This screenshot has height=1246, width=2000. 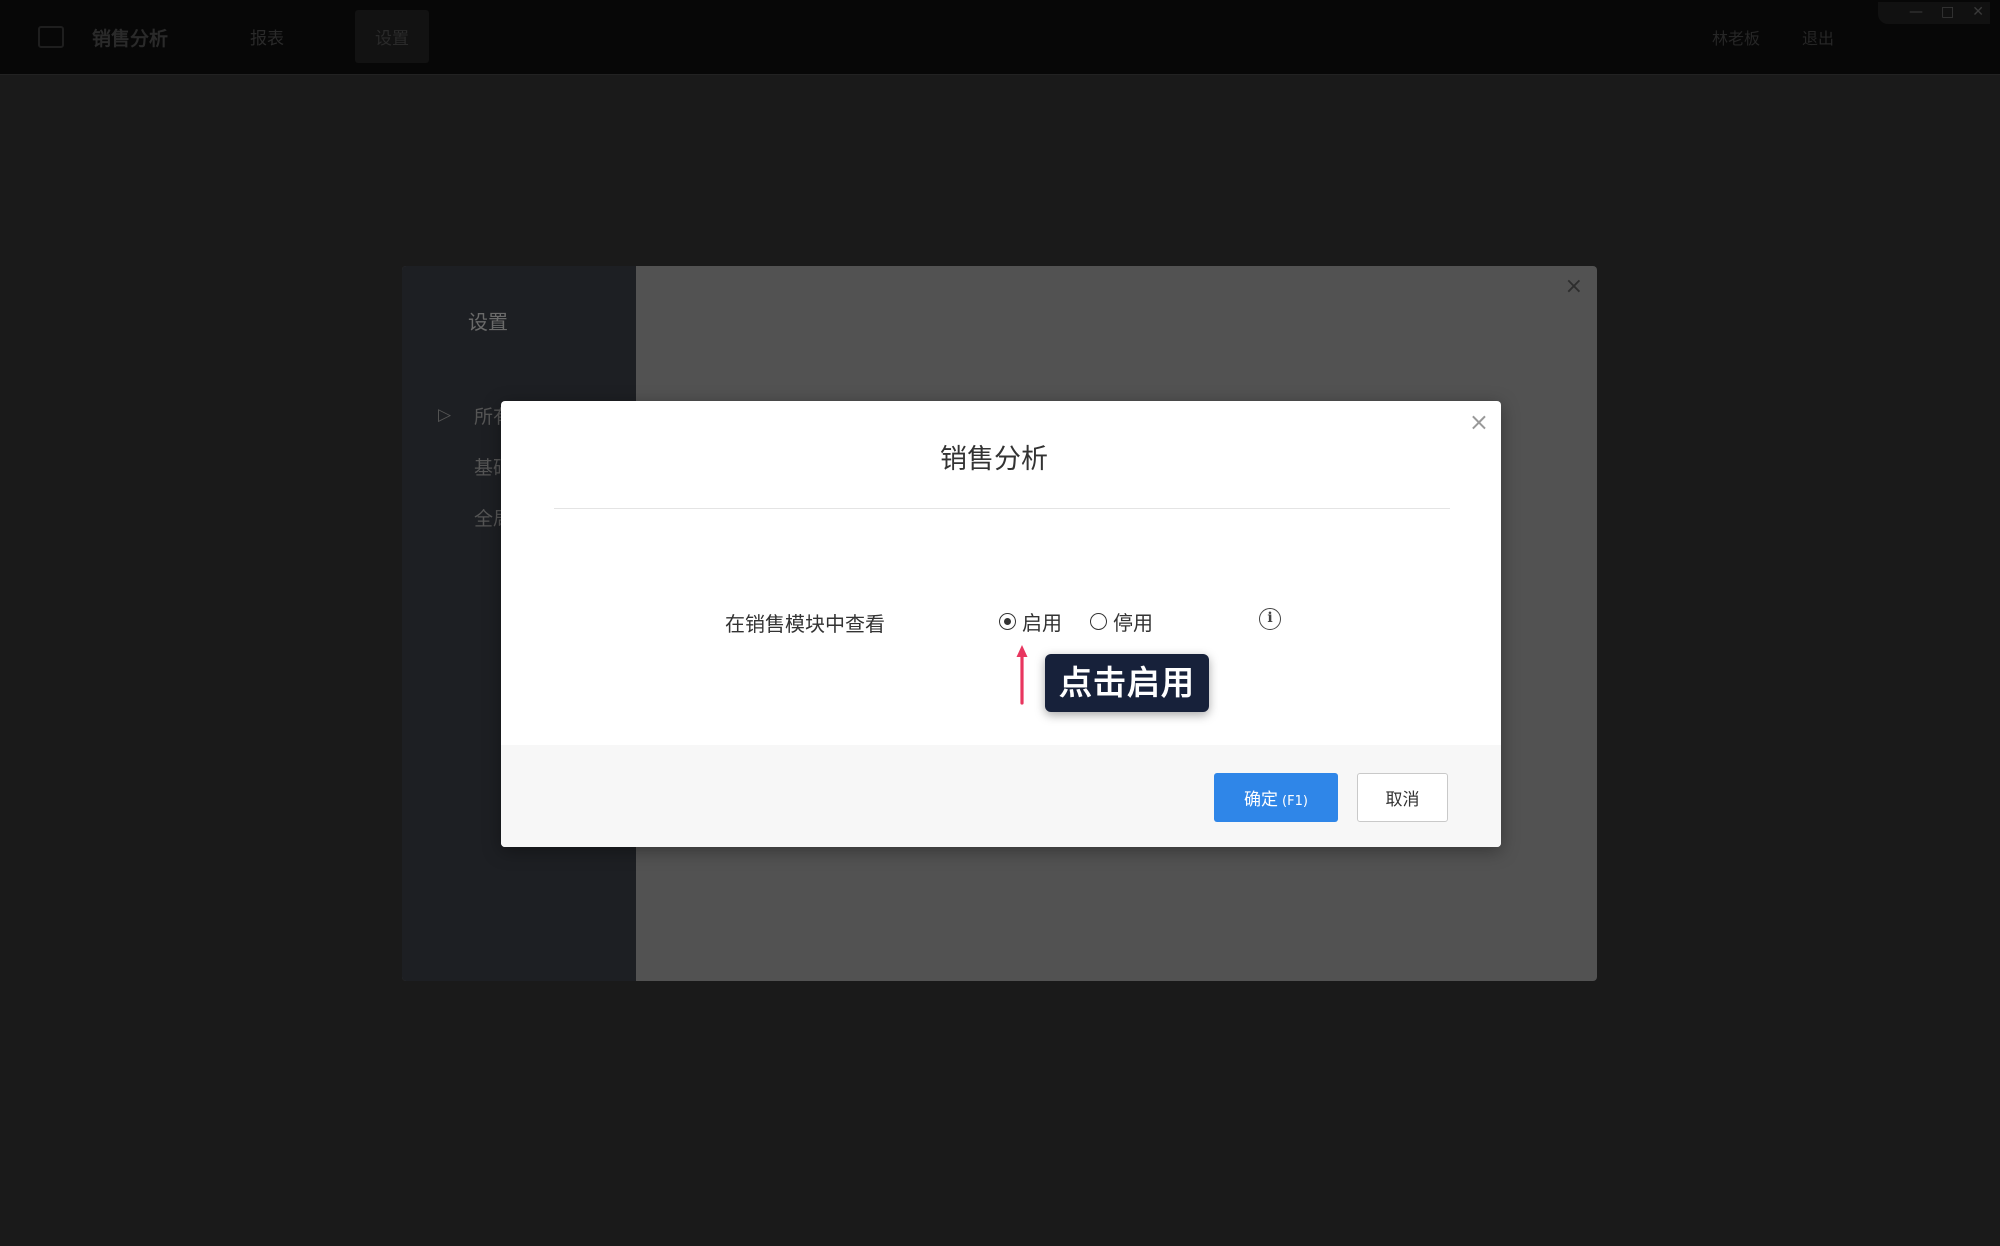 I want to click on minimize-icon: —, so click(x=1916, y=13).